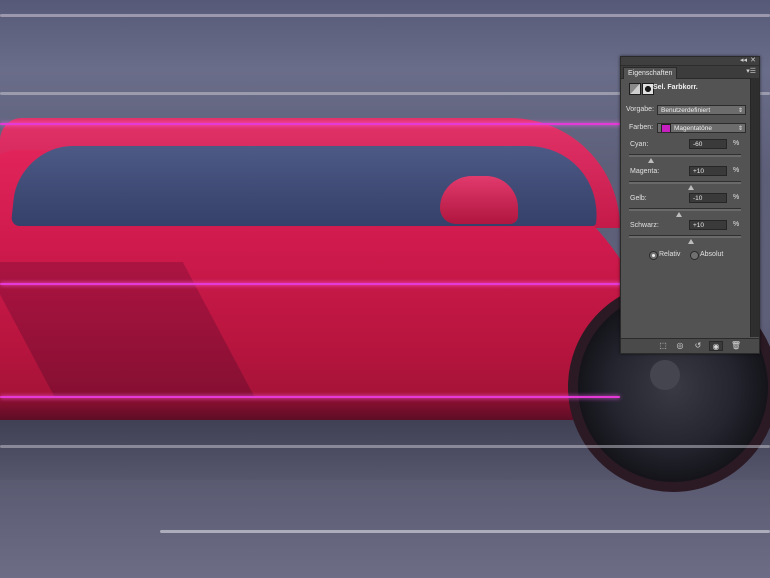  I want to click on black-unit: %, so click(736, 224).